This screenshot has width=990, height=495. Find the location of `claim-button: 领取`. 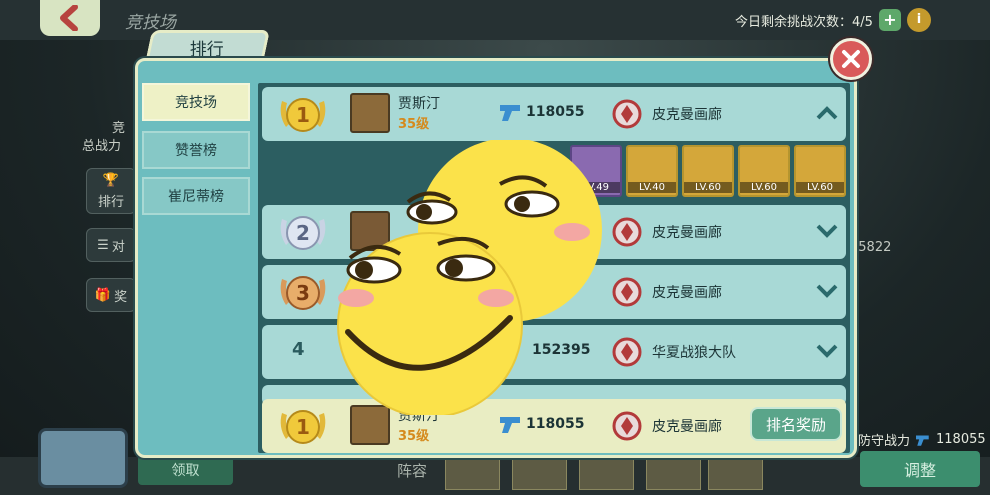

claim-button: 领取 is located at coordinates (185, 470).